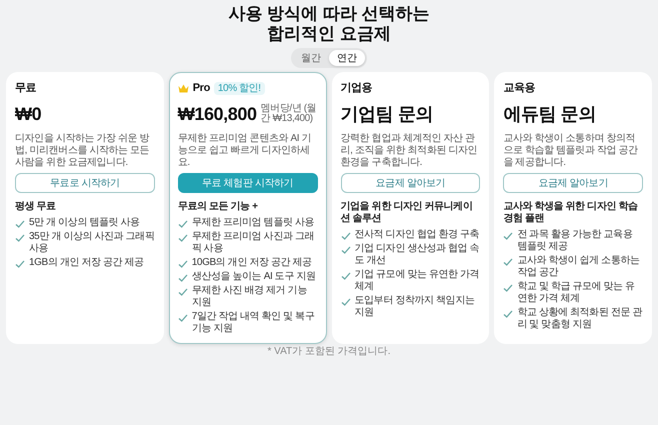 The width and height of the screenshot is (658, 425). What do you see at coordinates (579, 267) in the screenshot?
I see `feature-text: 교사와 학생이 쉽게 소통하는 작업 공간` at bounding box center [579, 267].